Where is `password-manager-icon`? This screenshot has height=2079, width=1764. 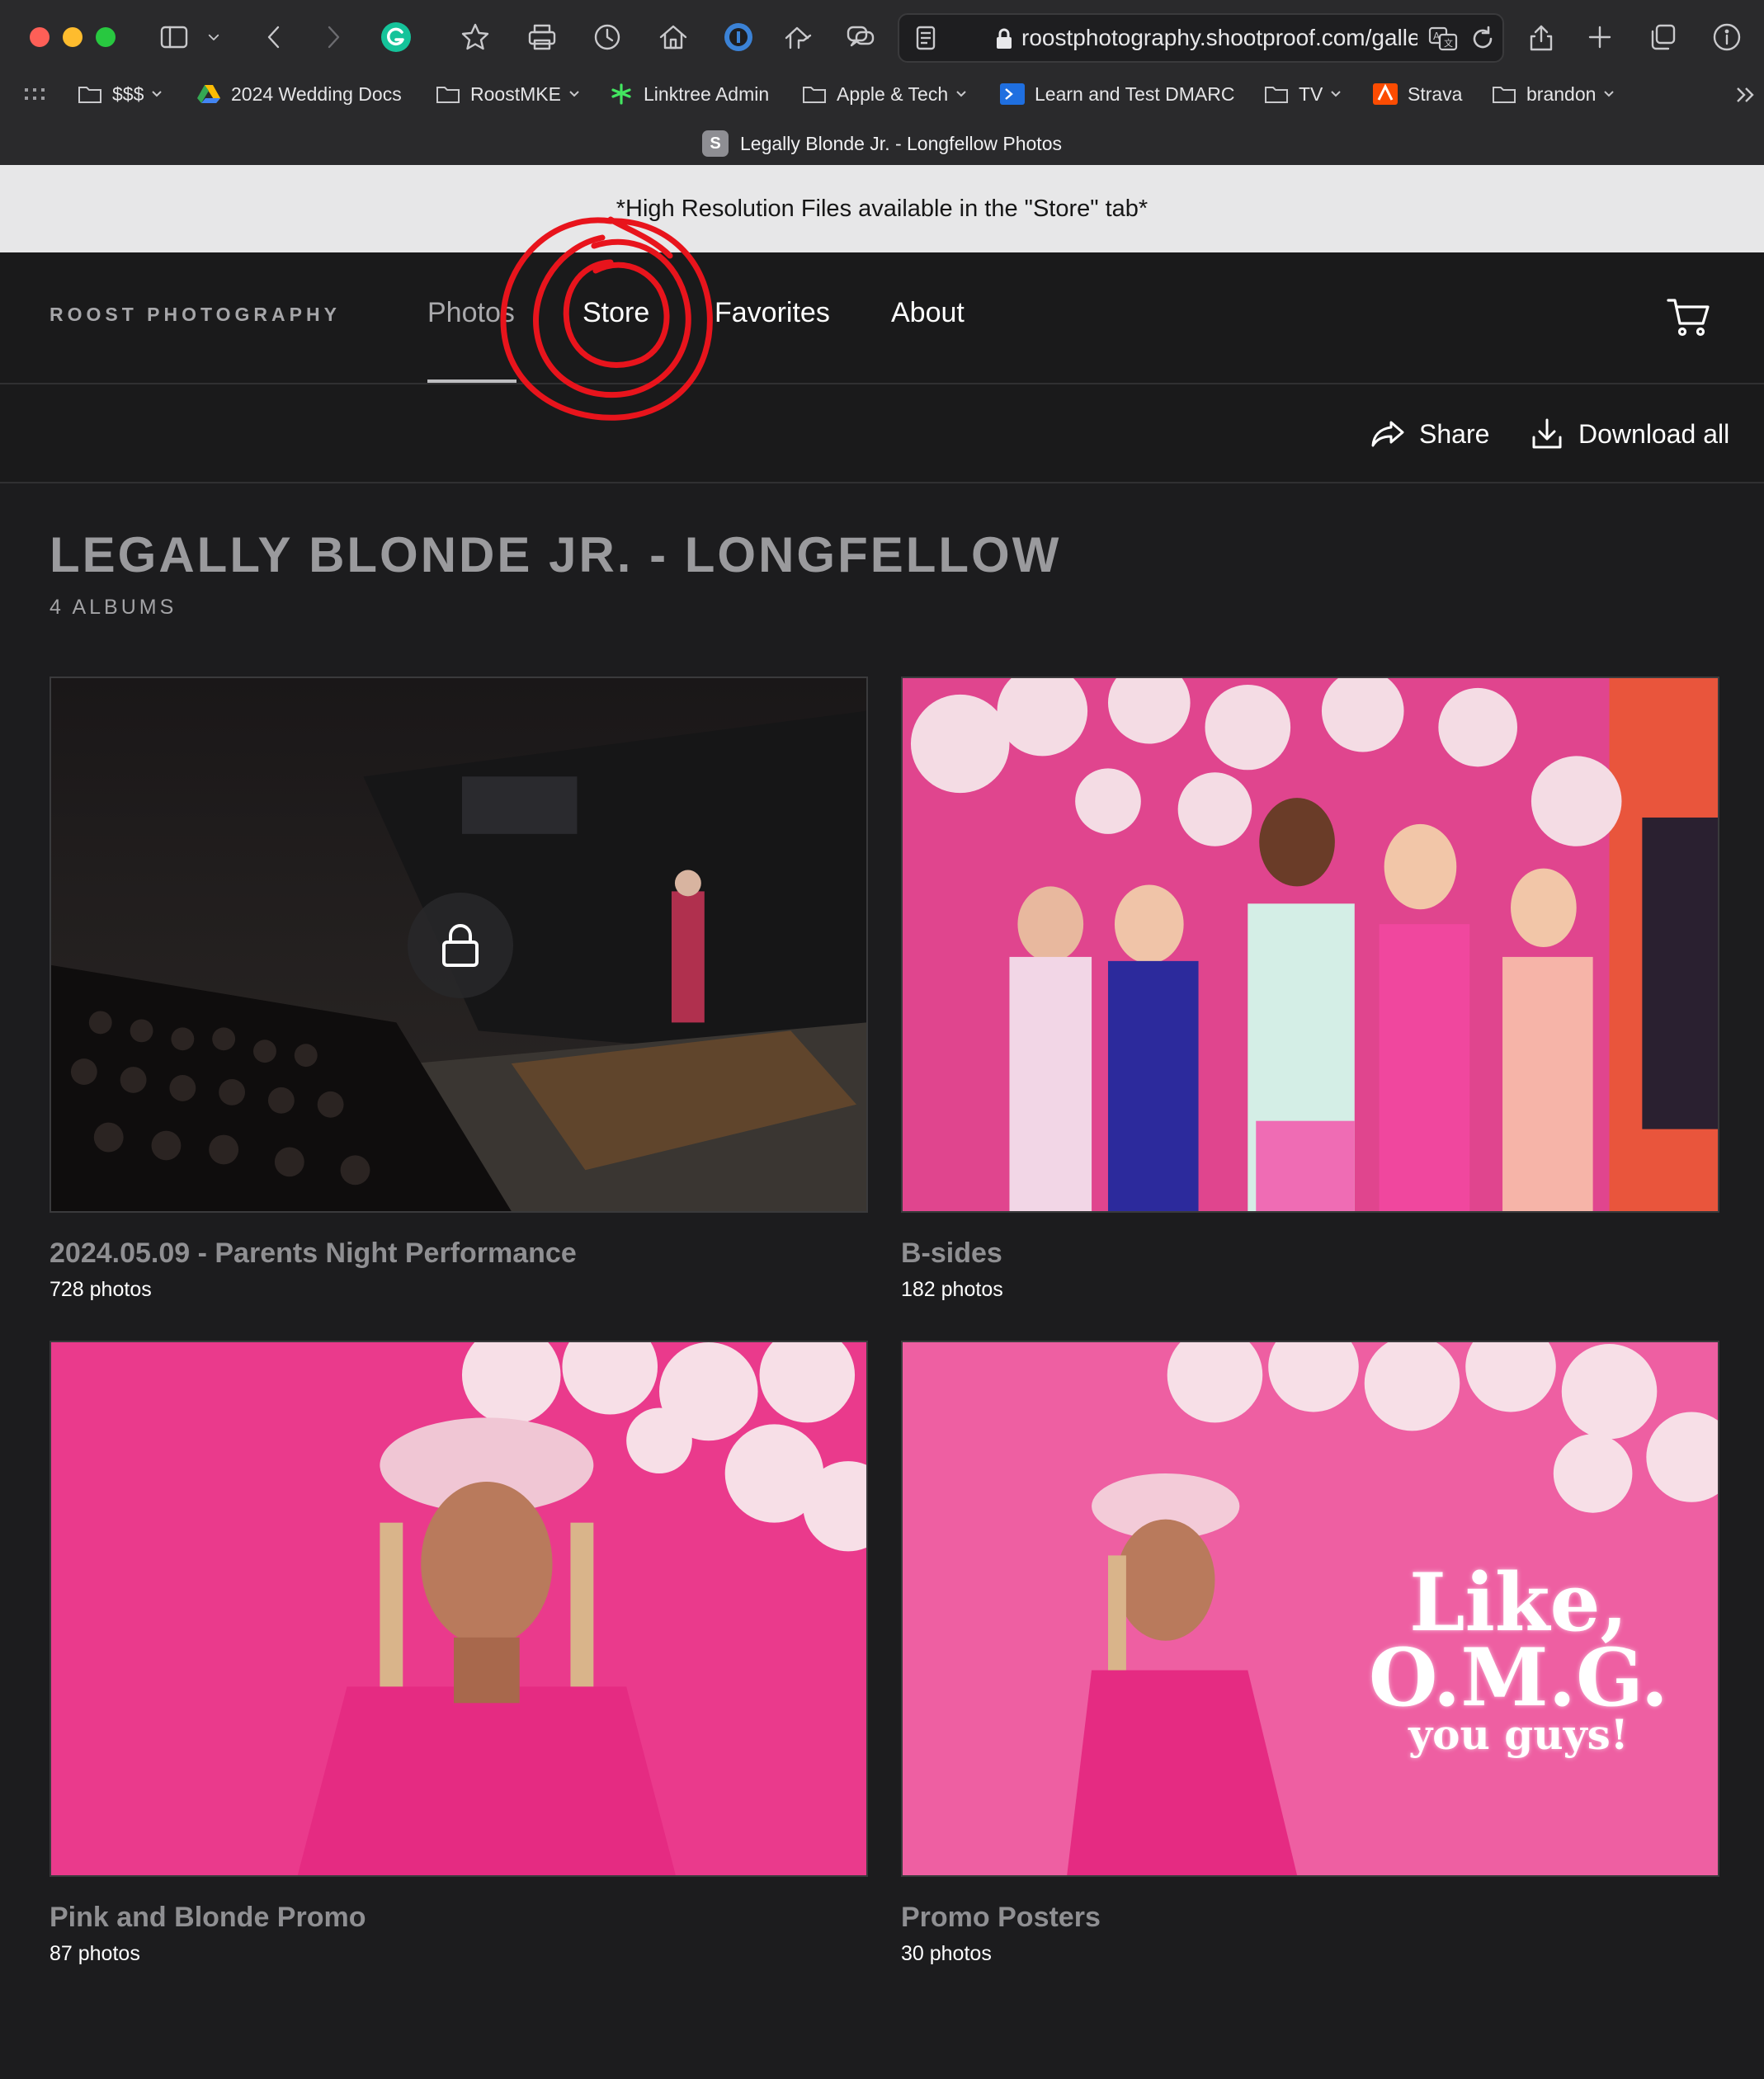
password-manager-icon is located at coordinates (738, 37).